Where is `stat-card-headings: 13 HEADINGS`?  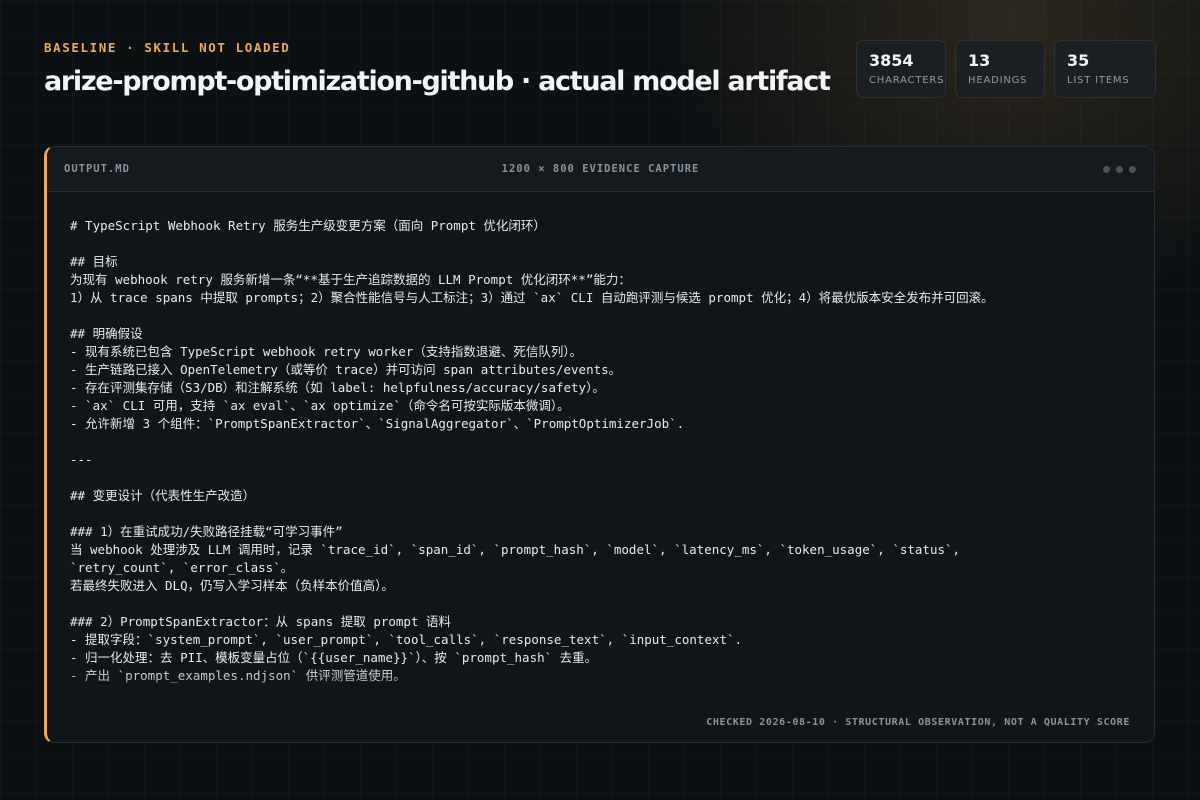 stat-card-headings: 13 HEADINGS is located at coordinates (1000, 69).